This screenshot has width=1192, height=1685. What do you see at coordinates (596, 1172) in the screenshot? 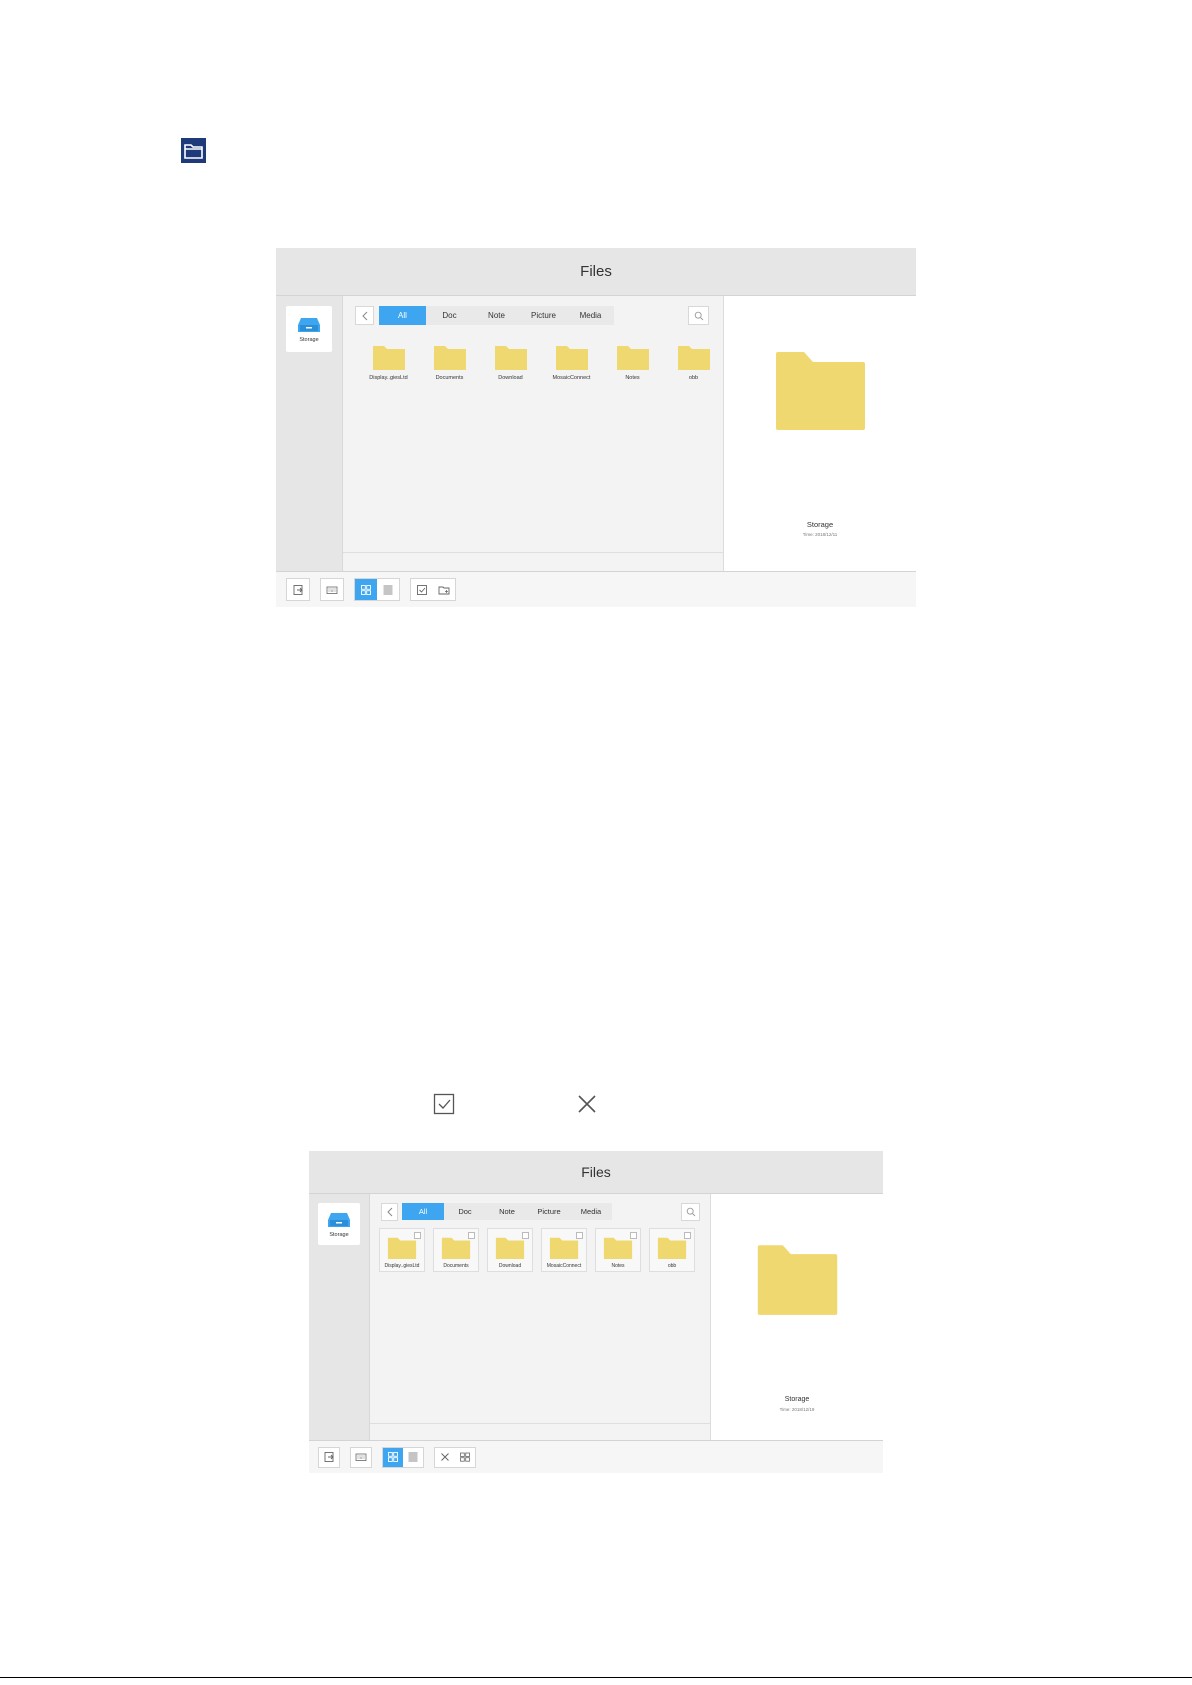
I see `window-title: Files` at bounding box center [596, 1172].